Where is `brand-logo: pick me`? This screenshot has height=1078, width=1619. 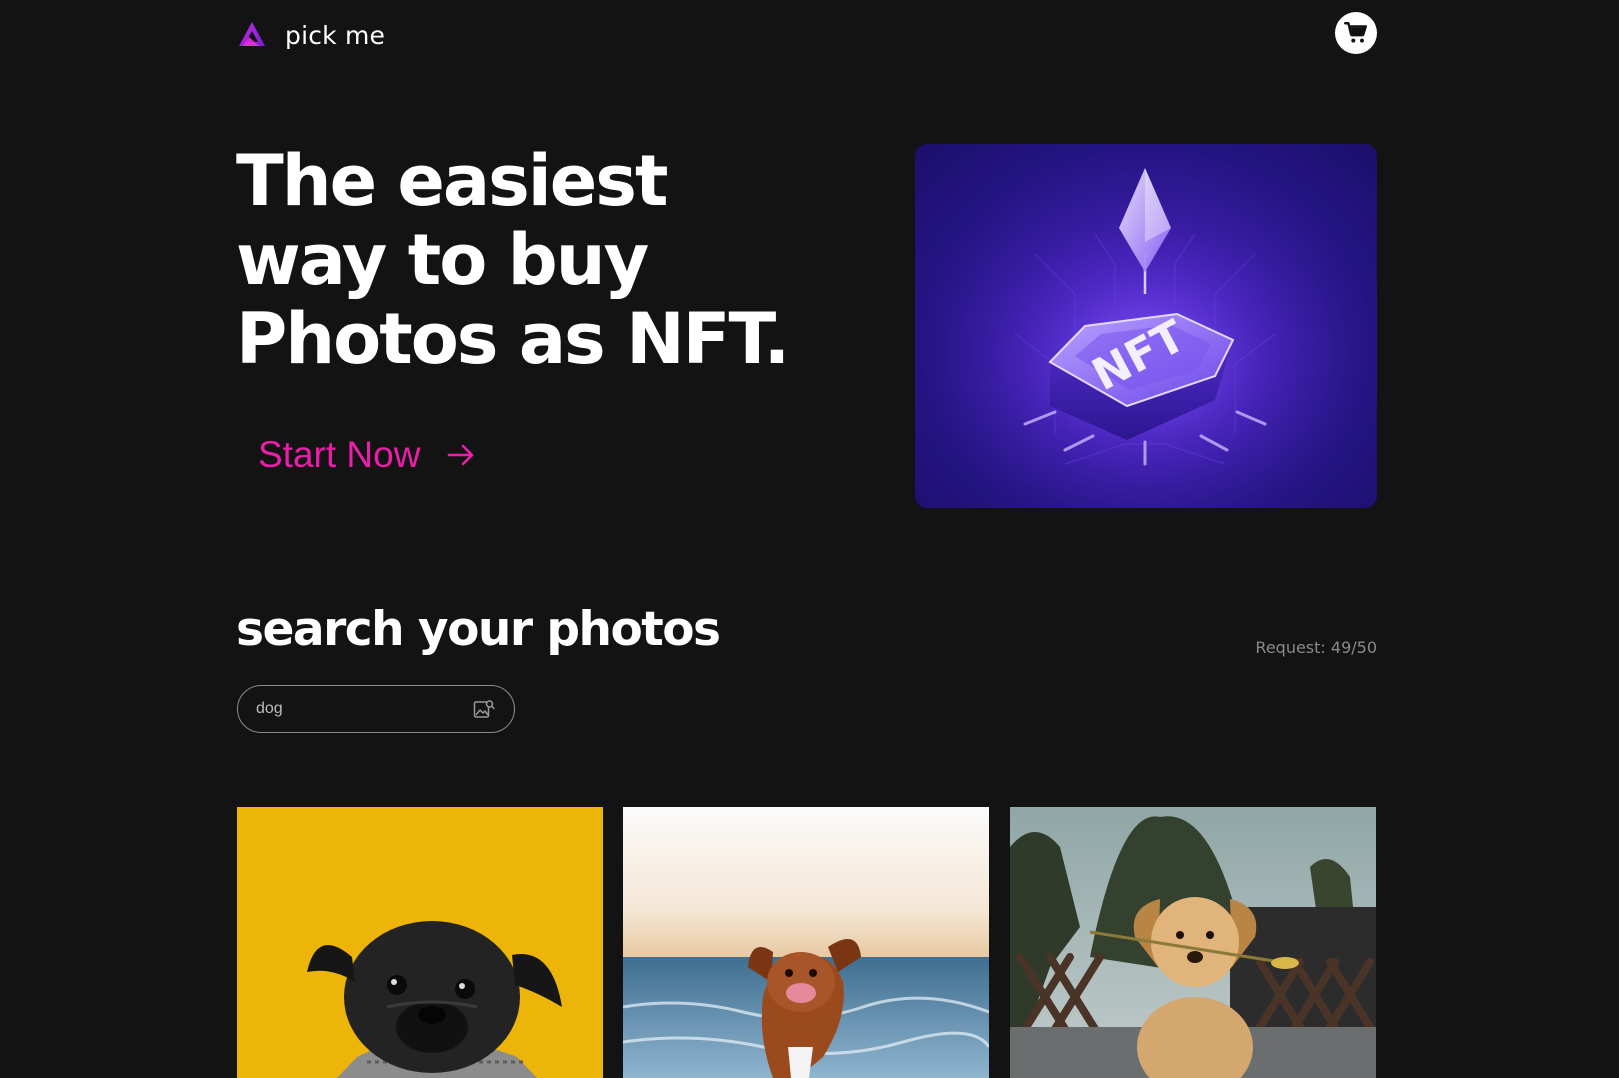
brand-logo: pick me is located at coordinates (311, 35).